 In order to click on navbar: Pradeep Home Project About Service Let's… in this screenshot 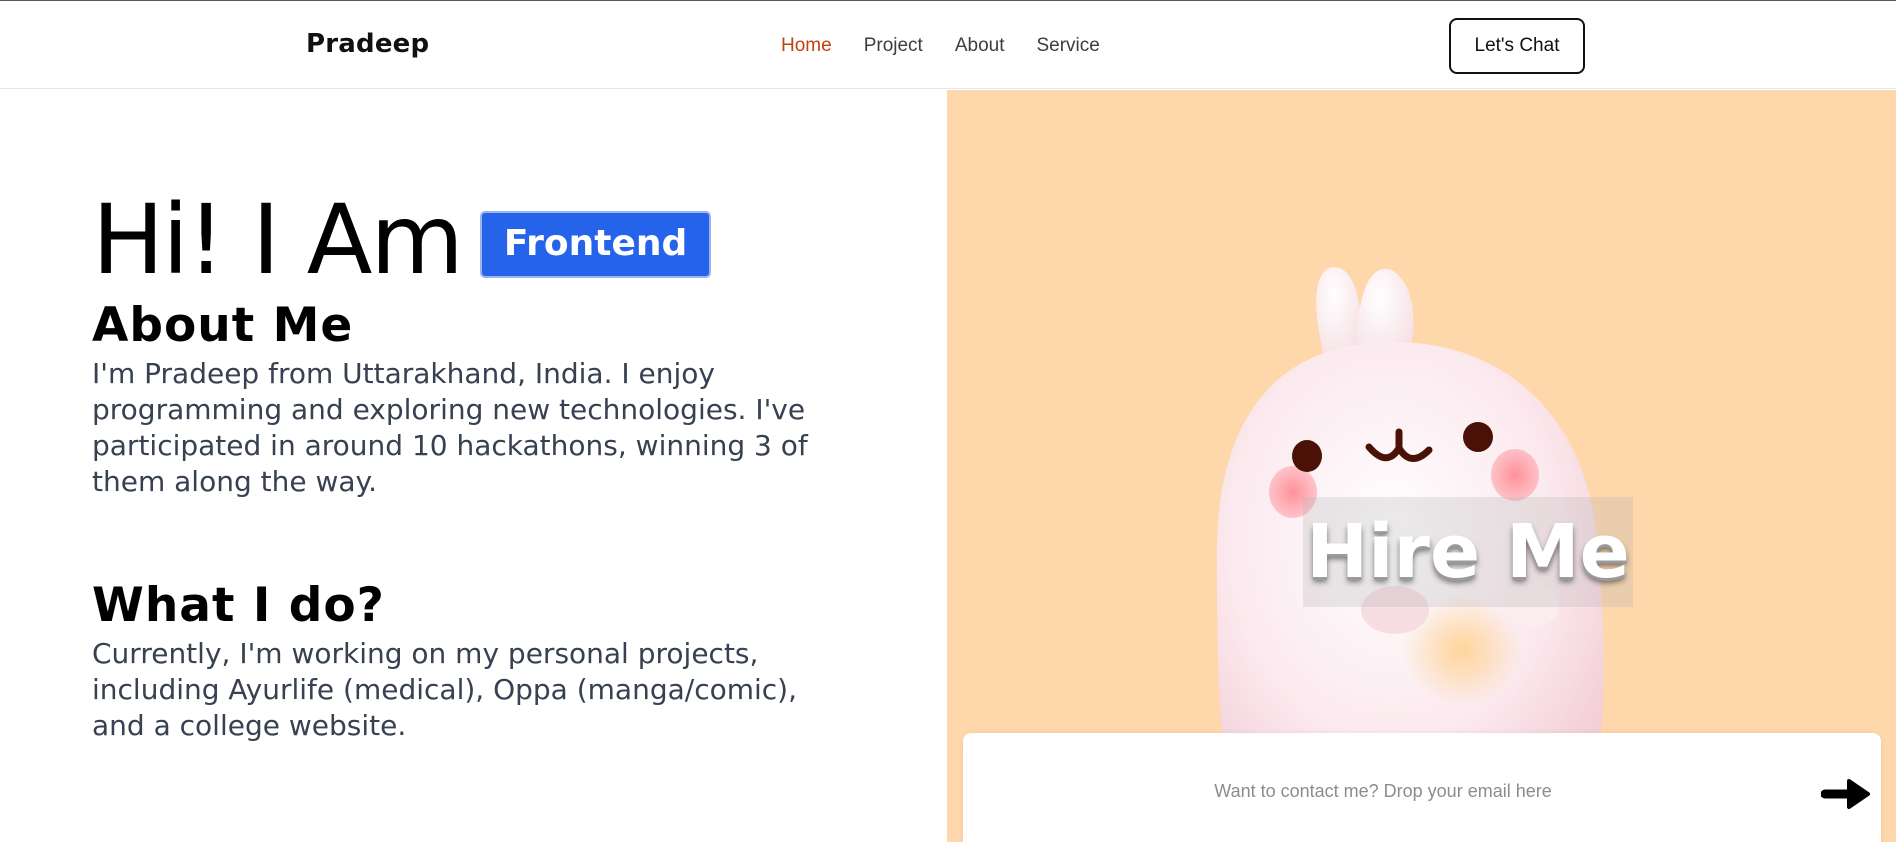, I will do `click(948, 45)`.